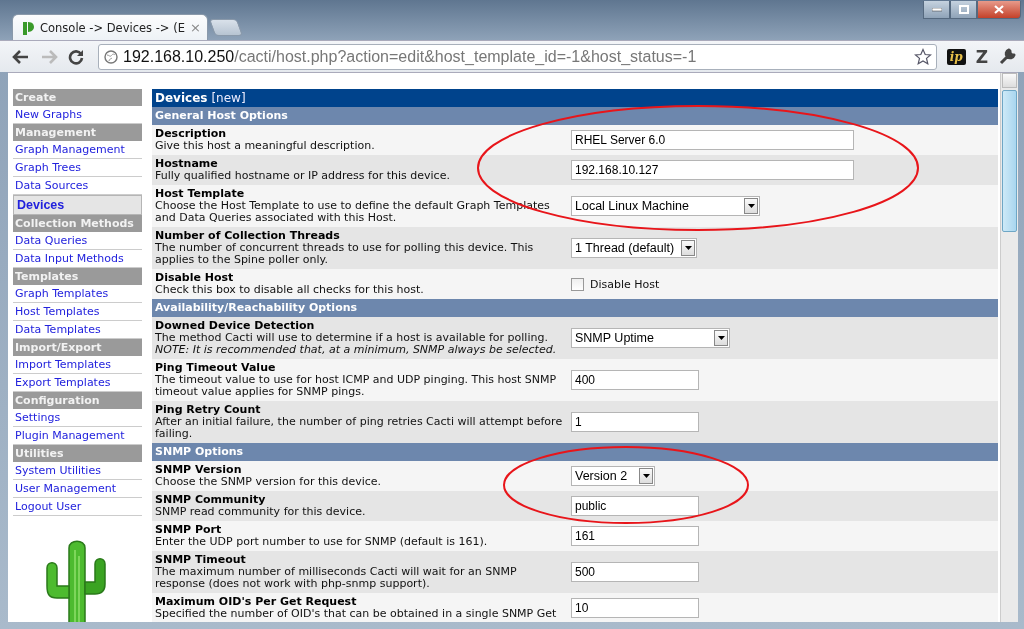  What do you see at coordinates (356, 350) in the screenshot?
I see `field-note: NOTE: It is recommended that, at a minimum, SNMP always be selected.` at bounding box center [356, 350].